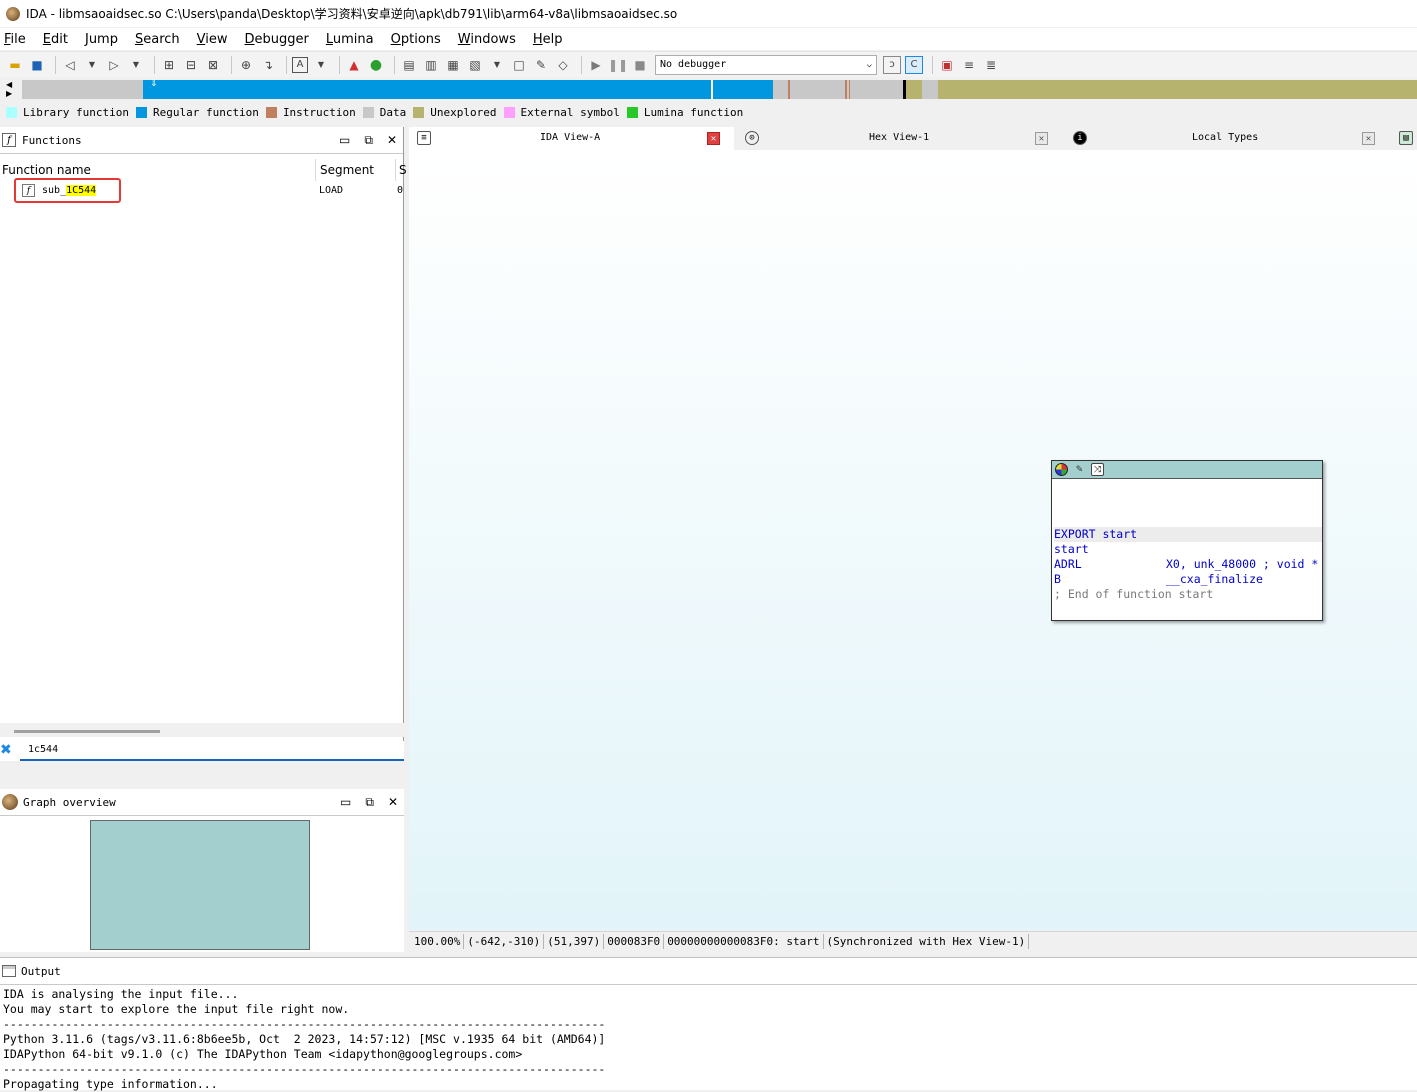 The image size is (1417, 1092). I want to click on menu-label: umina, so click(353, 39).